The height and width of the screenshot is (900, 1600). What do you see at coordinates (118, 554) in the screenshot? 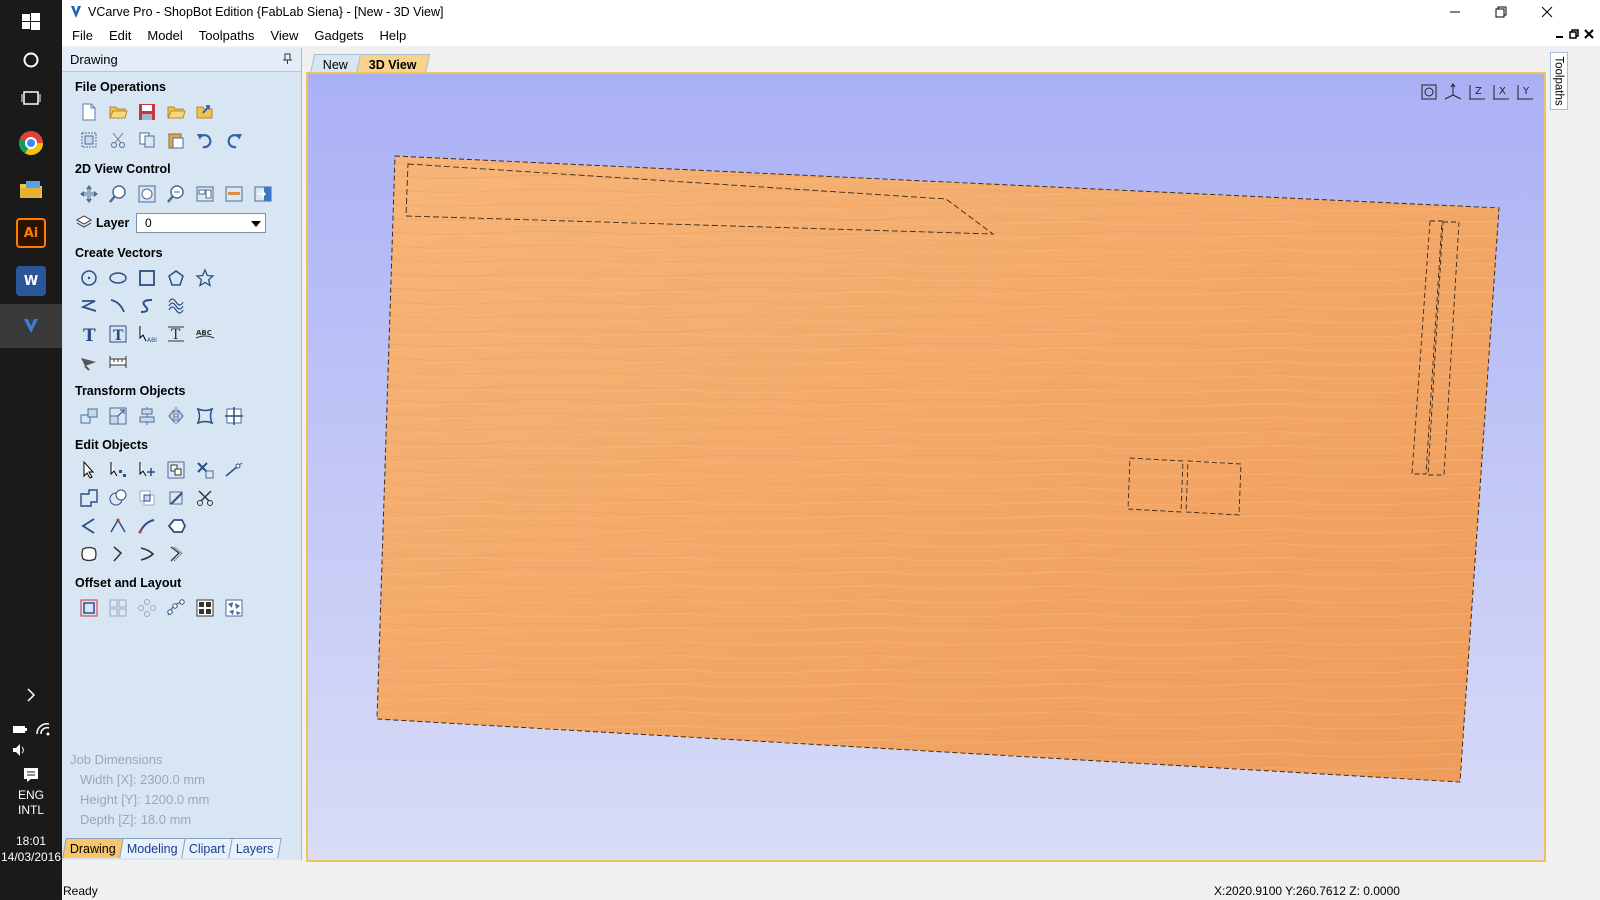
I see `offset-open-icon` at bounding box center [118, 554].